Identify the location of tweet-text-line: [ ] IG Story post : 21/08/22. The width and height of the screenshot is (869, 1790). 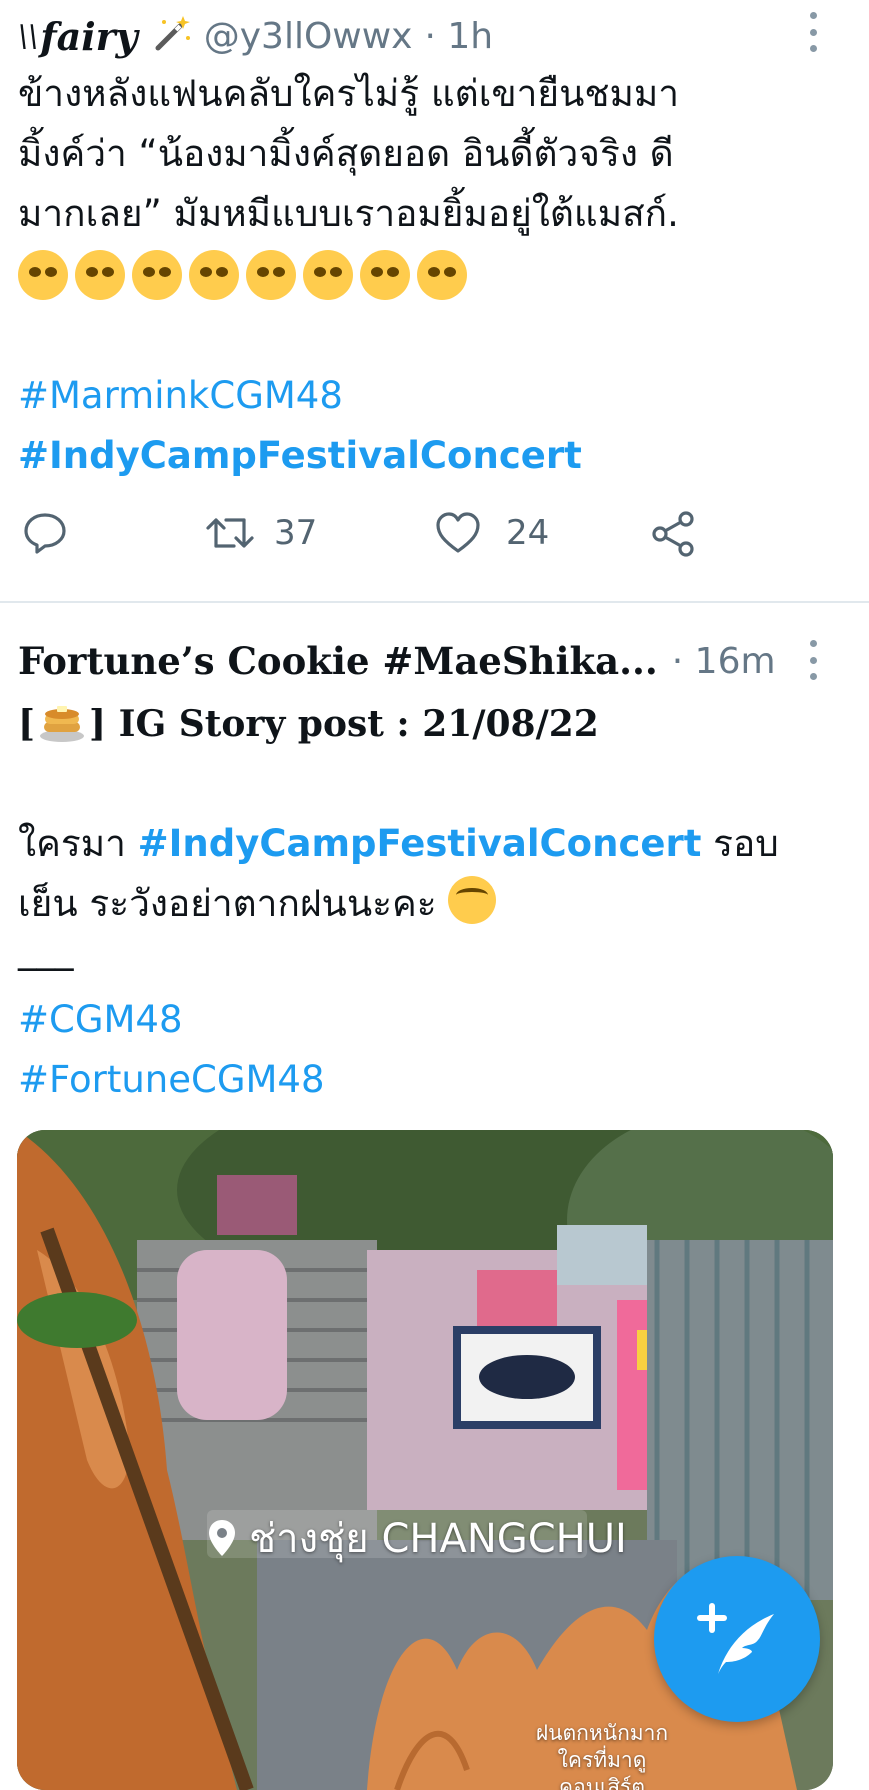
(398, 724).